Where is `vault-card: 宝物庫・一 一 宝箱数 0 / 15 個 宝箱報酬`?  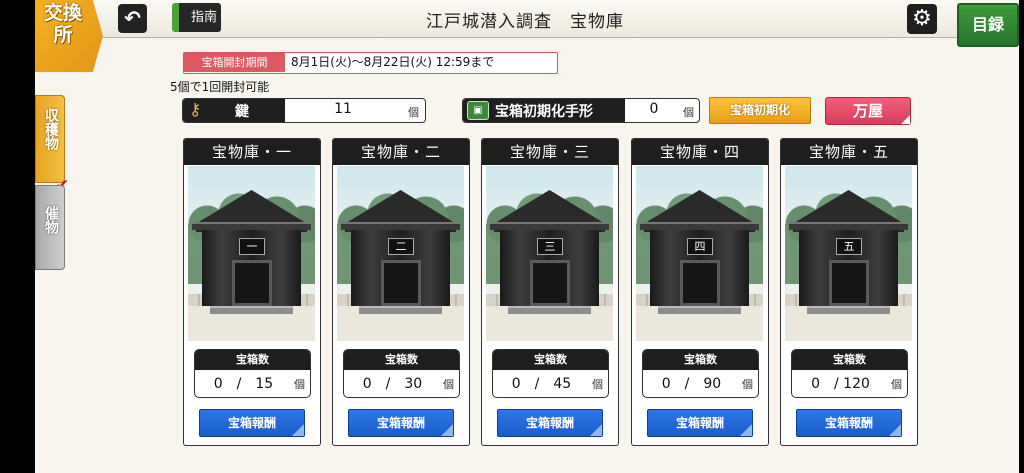 vault-card: 宝物庫・一 一 宝箱数 0 / 15 個 宝箱報酬 is located at coordinates (252, 292).